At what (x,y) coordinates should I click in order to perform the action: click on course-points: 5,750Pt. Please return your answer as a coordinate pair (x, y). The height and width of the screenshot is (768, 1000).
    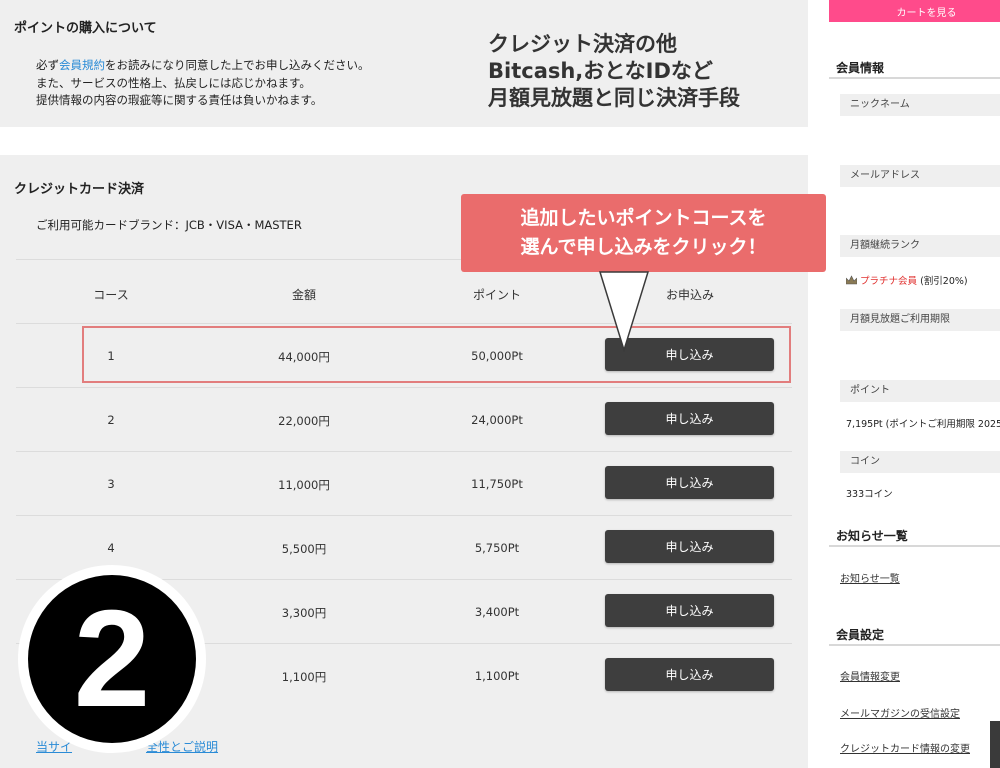
    Looking at the image, I should click on (497, 548).